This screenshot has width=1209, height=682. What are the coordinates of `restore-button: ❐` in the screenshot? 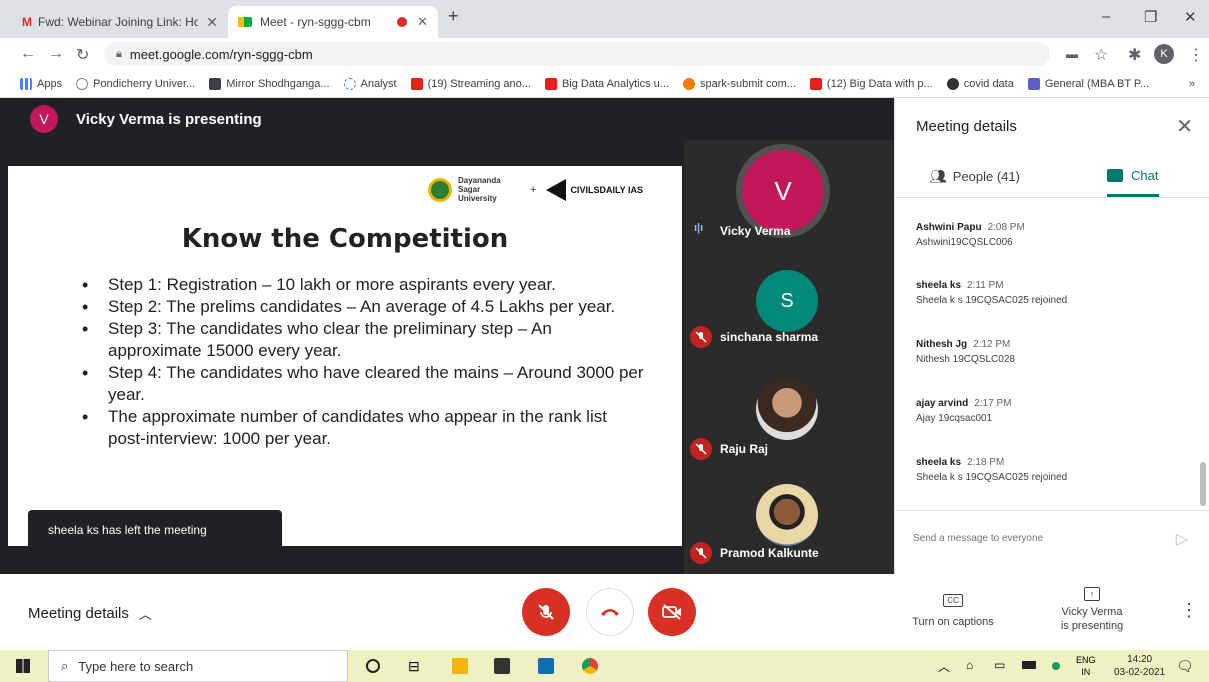 It's located at (1150, 17).